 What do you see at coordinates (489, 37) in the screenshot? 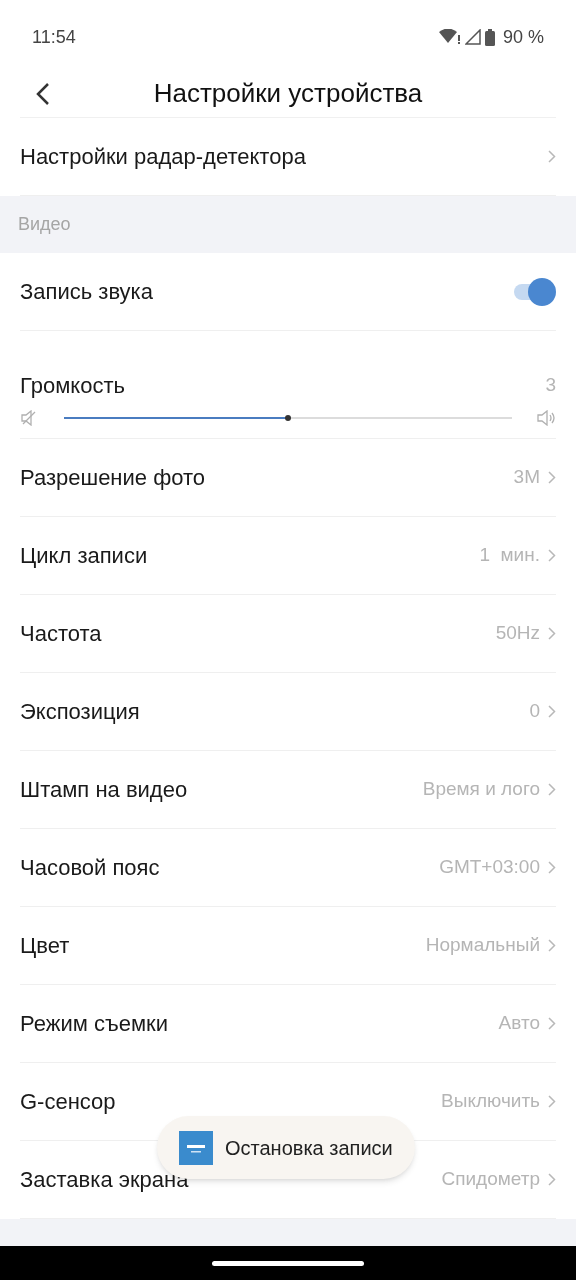
I see `battery-icon` at bounding box center [489, 37].